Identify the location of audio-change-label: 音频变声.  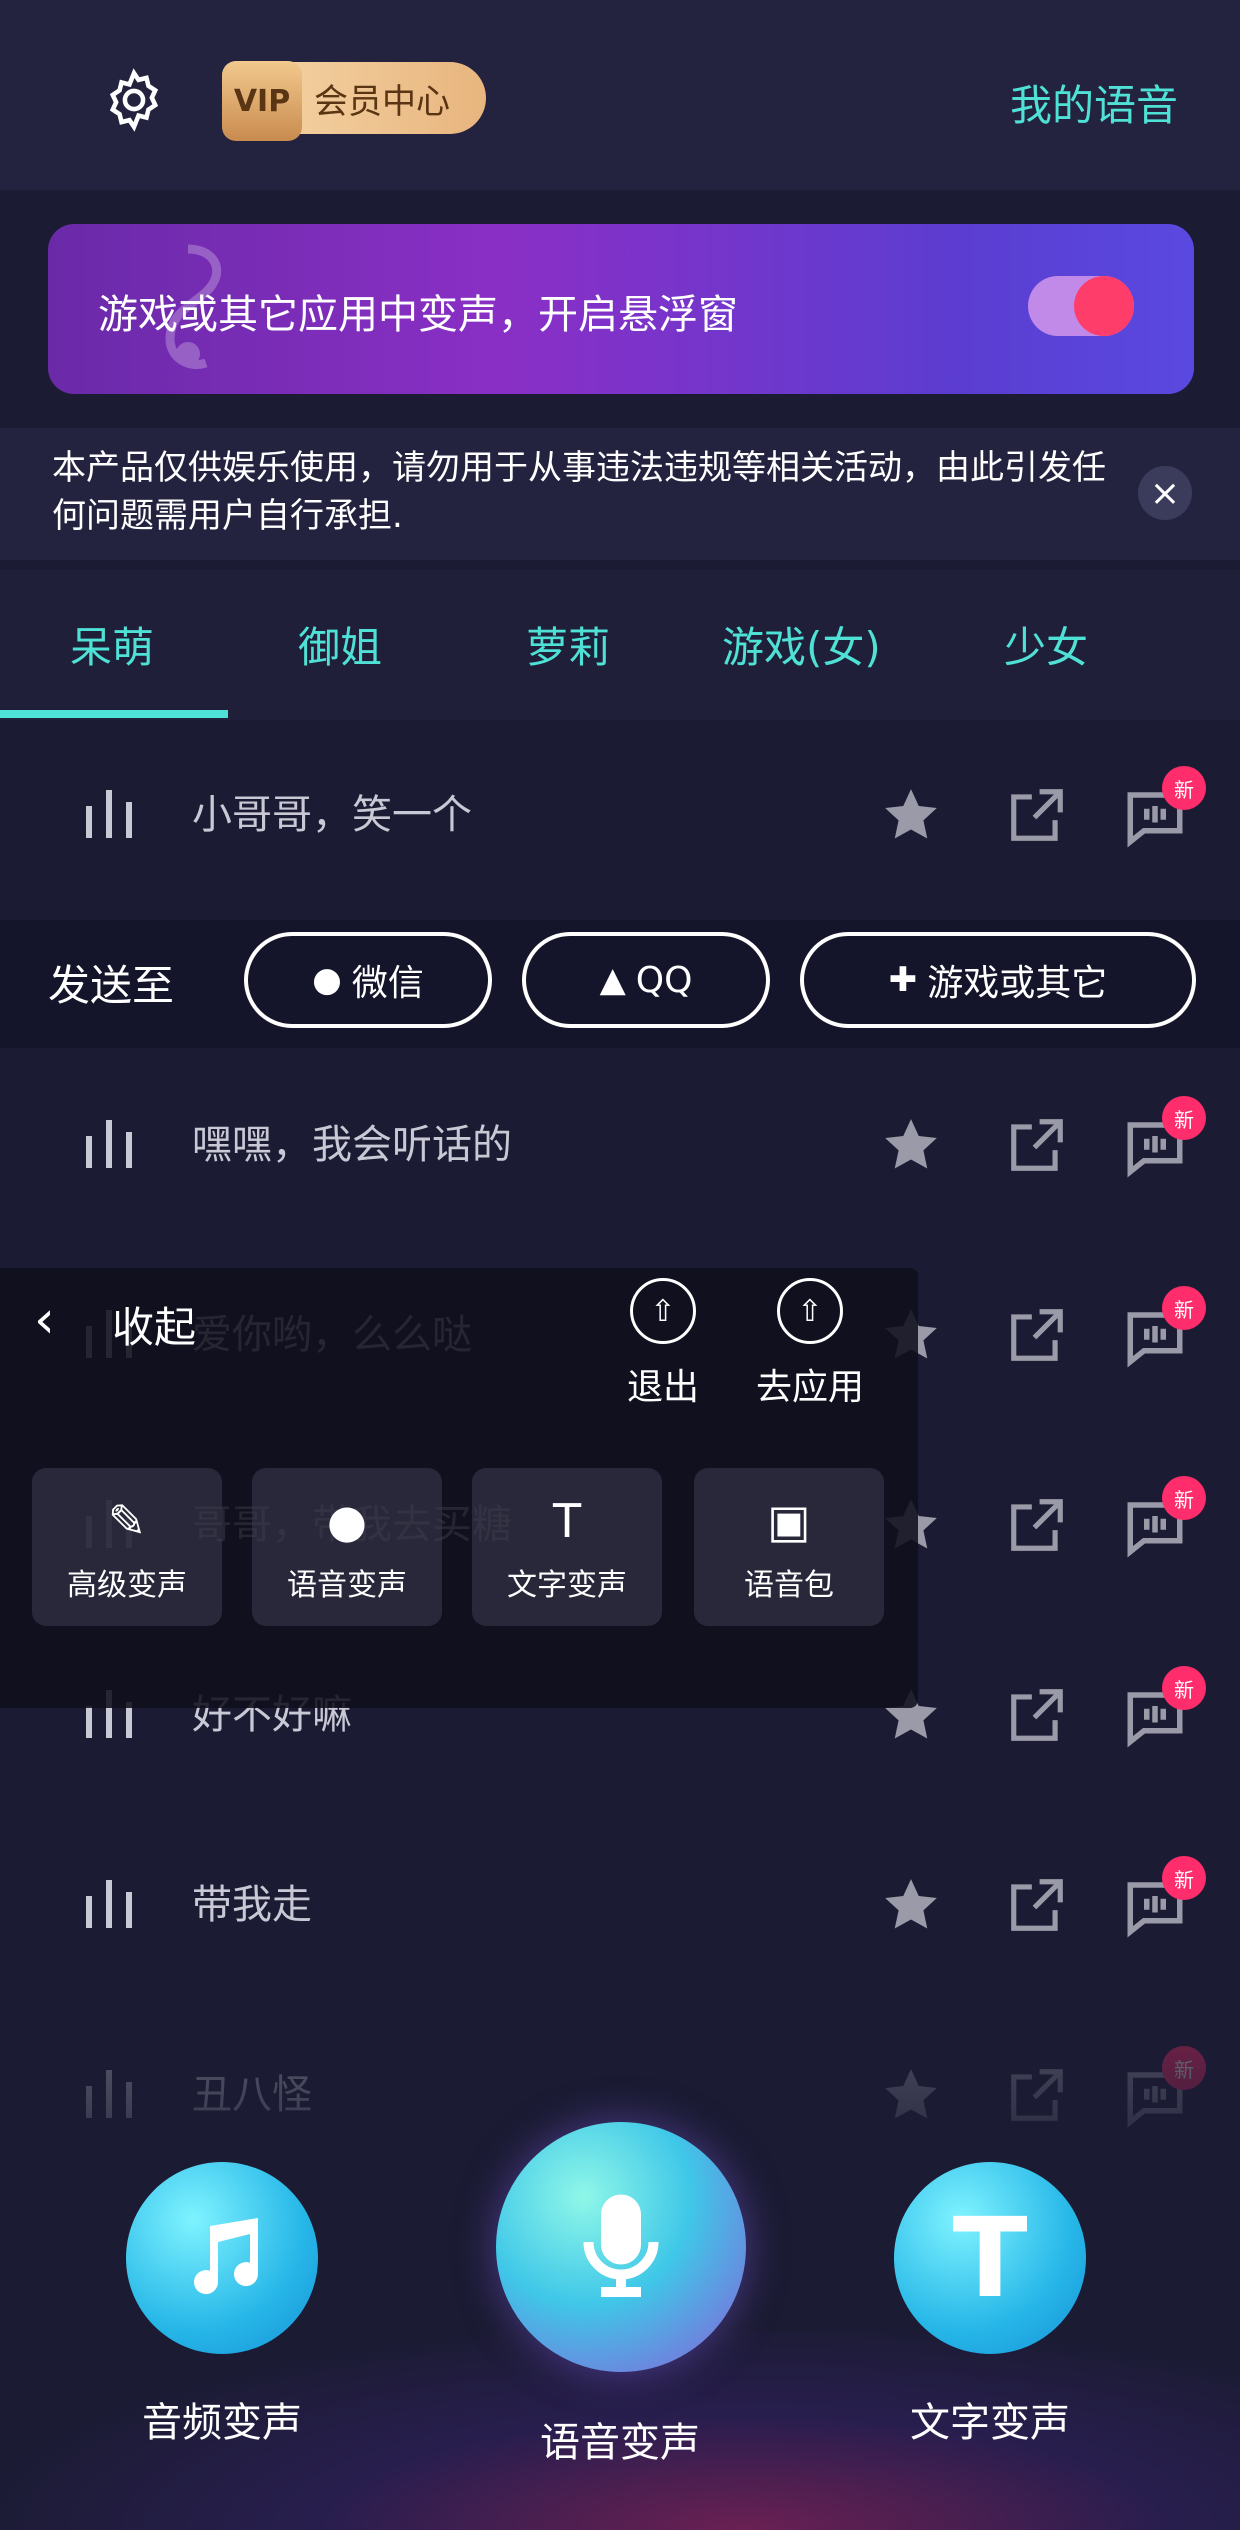
(222, 2423).